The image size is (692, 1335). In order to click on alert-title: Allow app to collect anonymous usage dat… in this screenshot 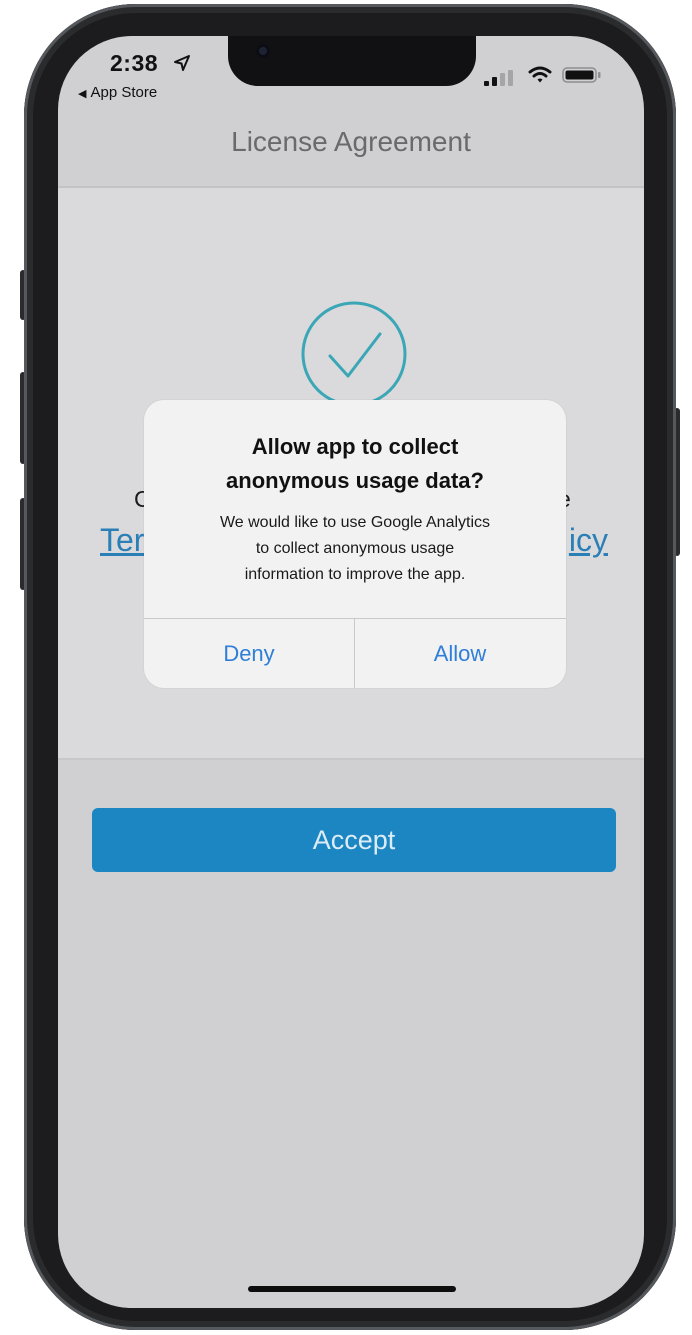, I will do `click(355, 464)`.